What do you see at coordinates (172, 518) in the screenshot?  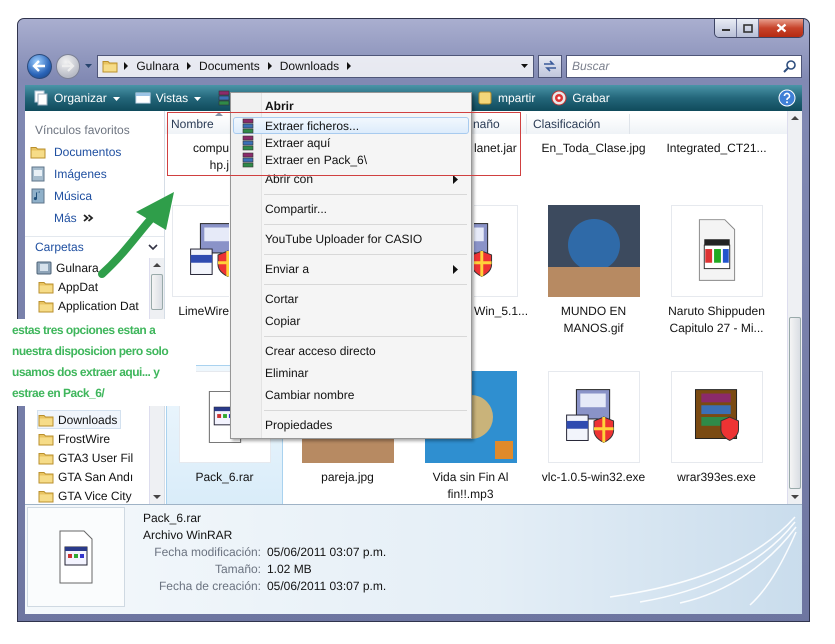 I see `file-name: Pack_6.rar` at bounding box center [172, 518].